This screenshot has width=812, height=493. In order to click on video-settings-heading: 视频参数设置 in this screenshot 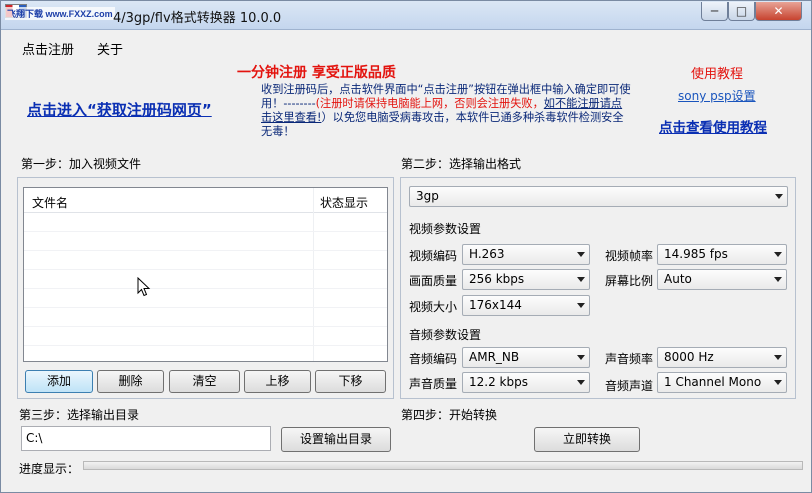, I will do `click(445, 229)`.